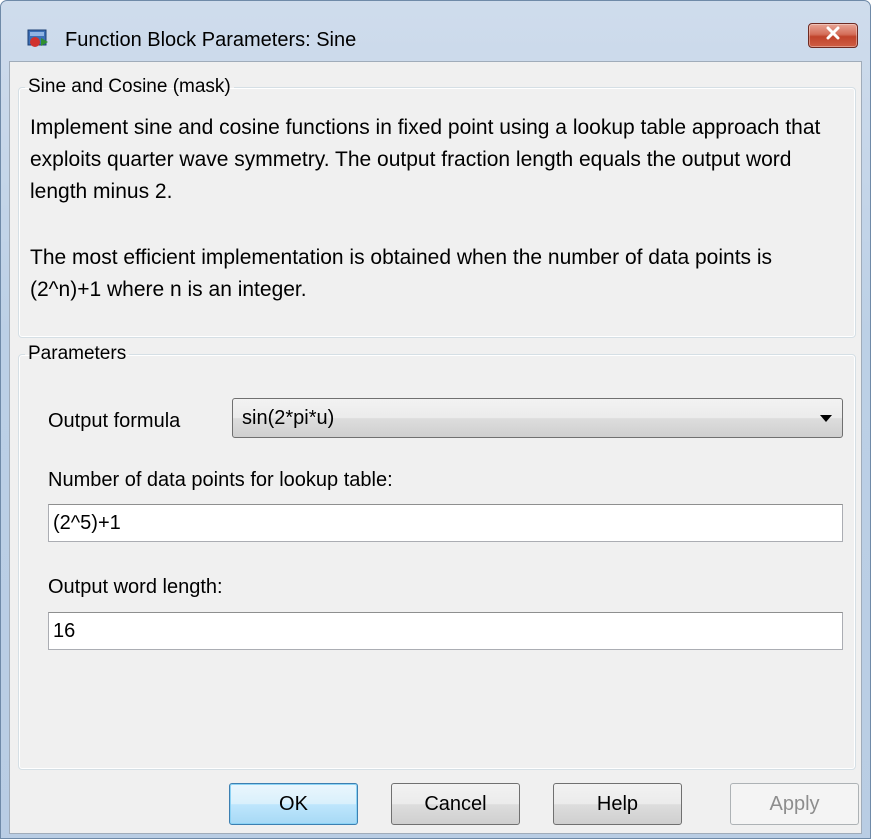 The image size is (871, 839). What do you see at coordinates (794, 804) in the screenshot?
I see `apply-button: Apply` at bounding box center [794, 804].